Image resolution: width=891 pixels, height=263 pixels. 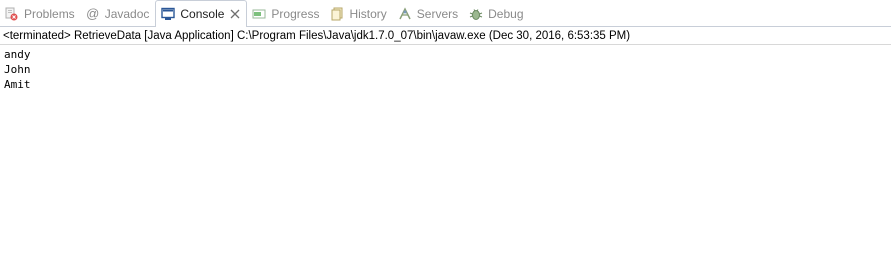 I want to click on tab-javadoc-label: Javadoc, so click(x=127, y=13).